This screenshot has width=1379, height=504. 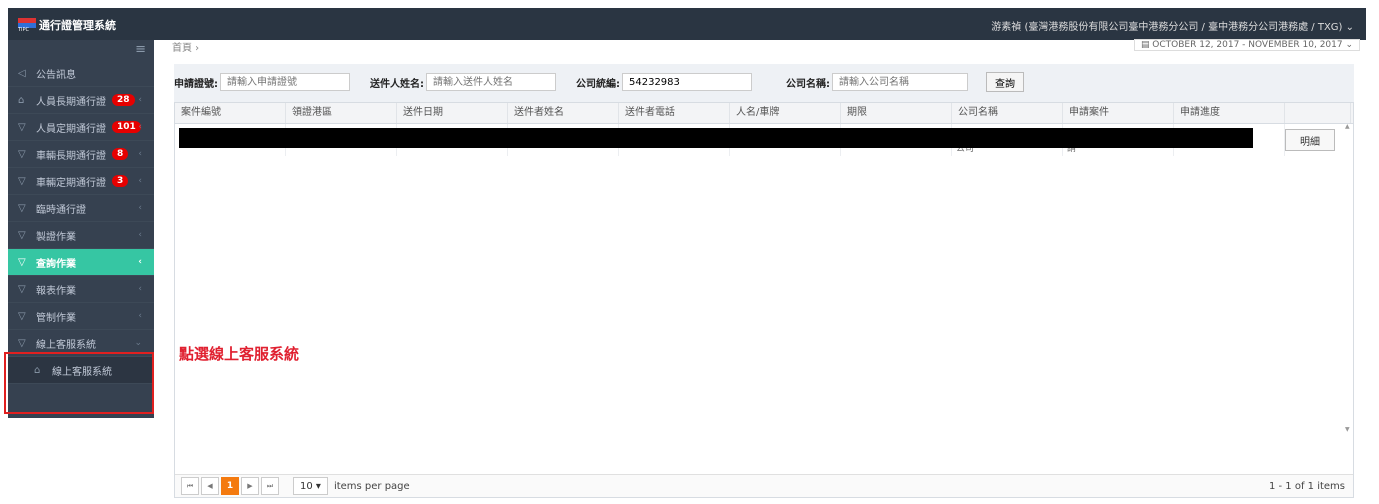 What do you see at coordinates (120, 154) in the screenshot?
I see `count-badge: 8` at bounding box center [120, 154].